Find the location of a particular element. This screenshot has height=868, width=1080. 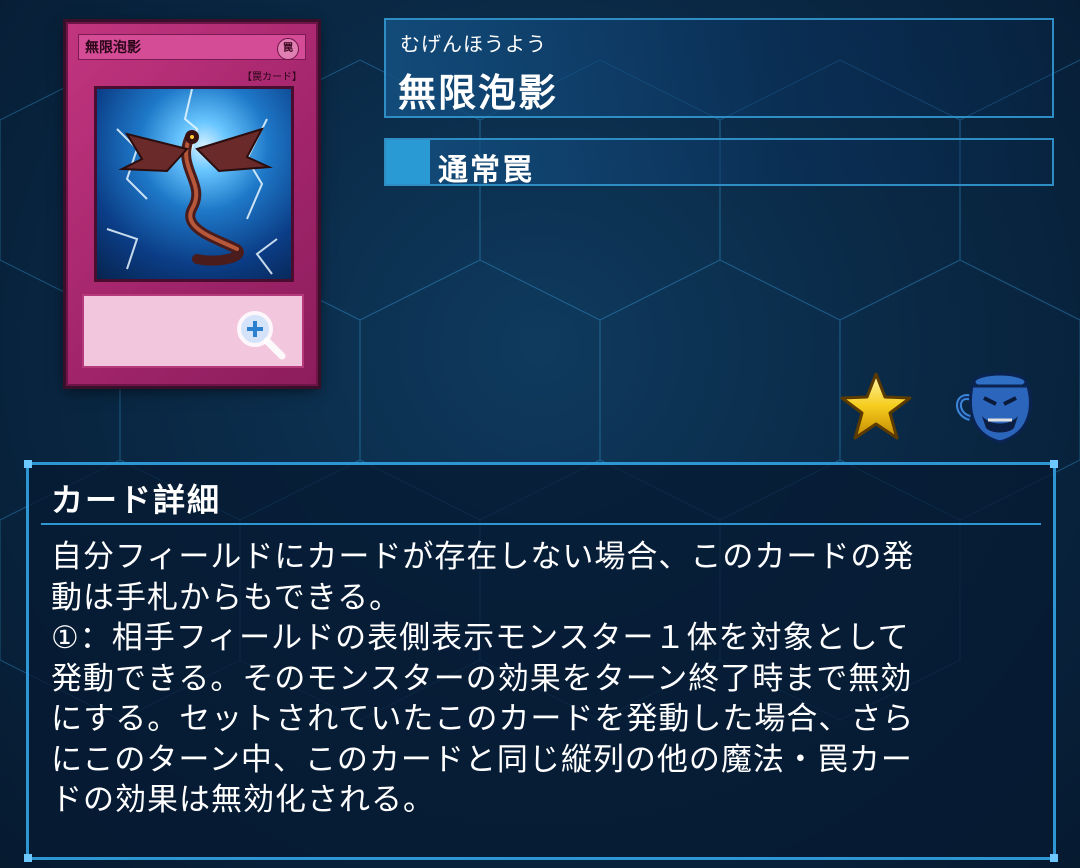

card-detail-title: カード詳細 is located at coordinates (136, 500).